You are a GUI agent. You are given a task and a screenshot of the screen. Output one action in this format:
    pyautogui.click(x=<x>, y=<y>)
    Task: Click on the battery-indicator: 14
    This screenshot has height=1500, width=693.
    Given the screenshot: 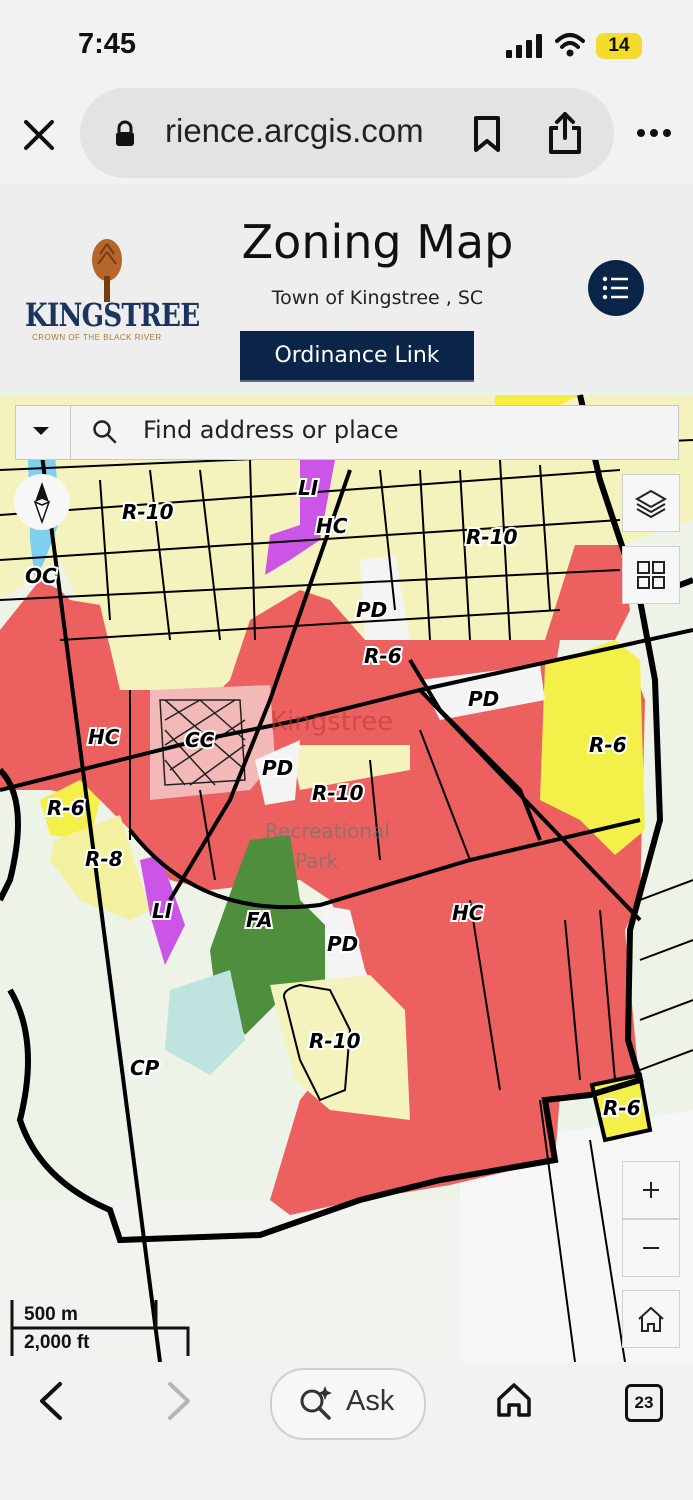 What is the action you would take?
    pyautogui.click(x=619, y=46)
    